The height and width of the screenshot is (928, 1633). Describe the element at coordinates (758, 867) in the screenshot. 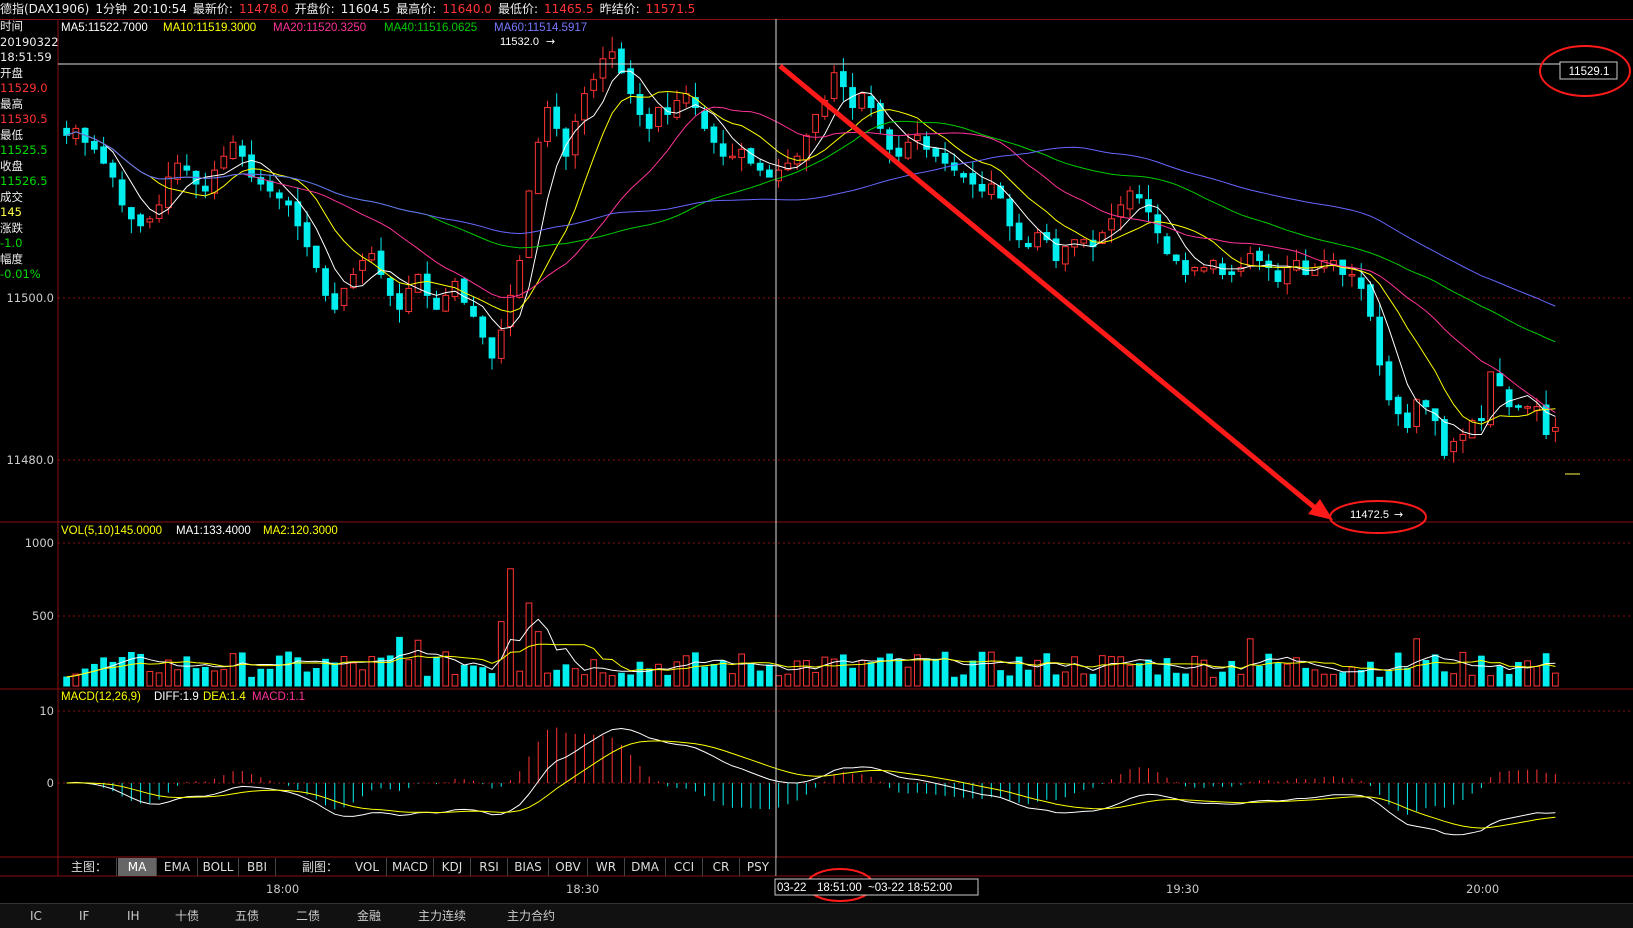

I see `tab-psy: PSY` at that location.